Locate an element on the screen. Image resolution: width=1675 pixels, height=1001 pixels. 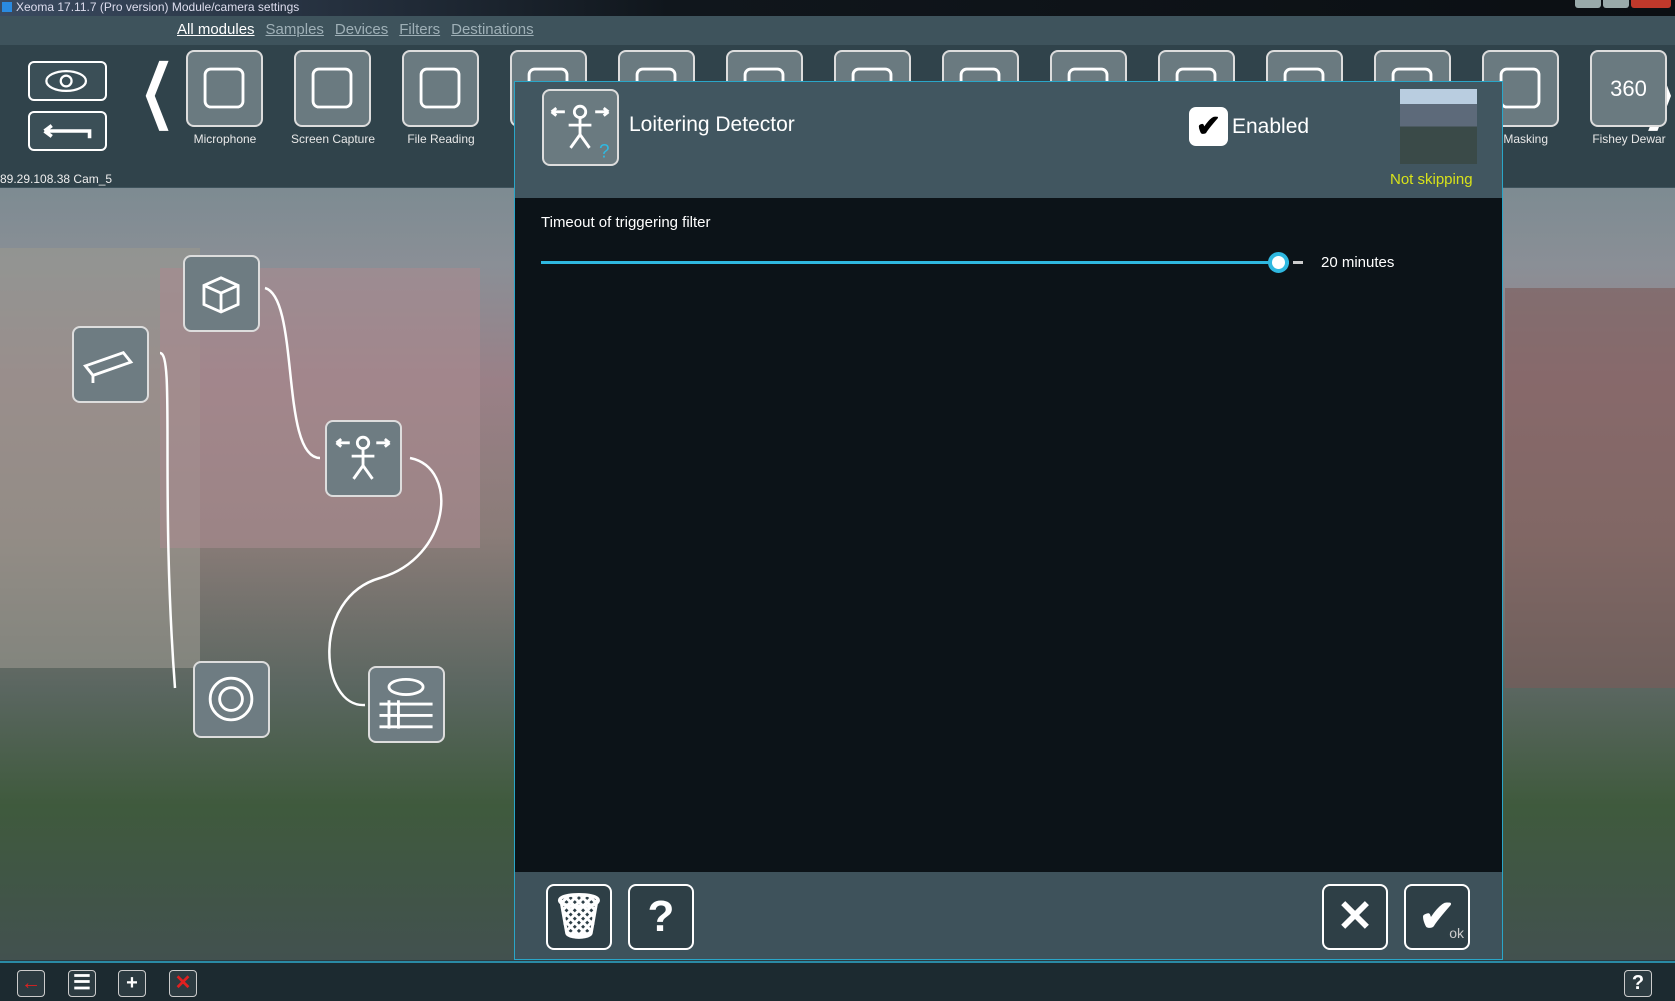
skip-status: Not skipping is located at coordinates (1431, 179).